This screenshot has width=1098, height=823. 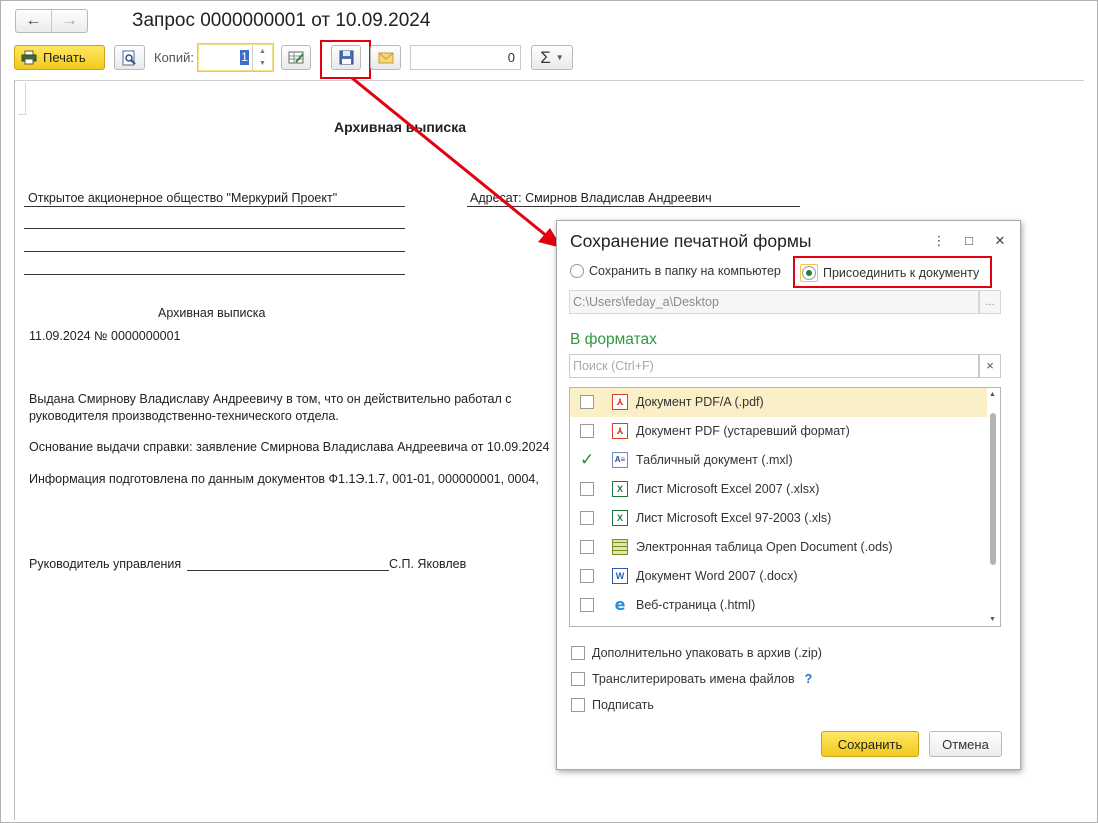 What do you see at coordinates (620, 576) in the screenshot?
I see `word-icon: W` at bounding box center [620, 576].